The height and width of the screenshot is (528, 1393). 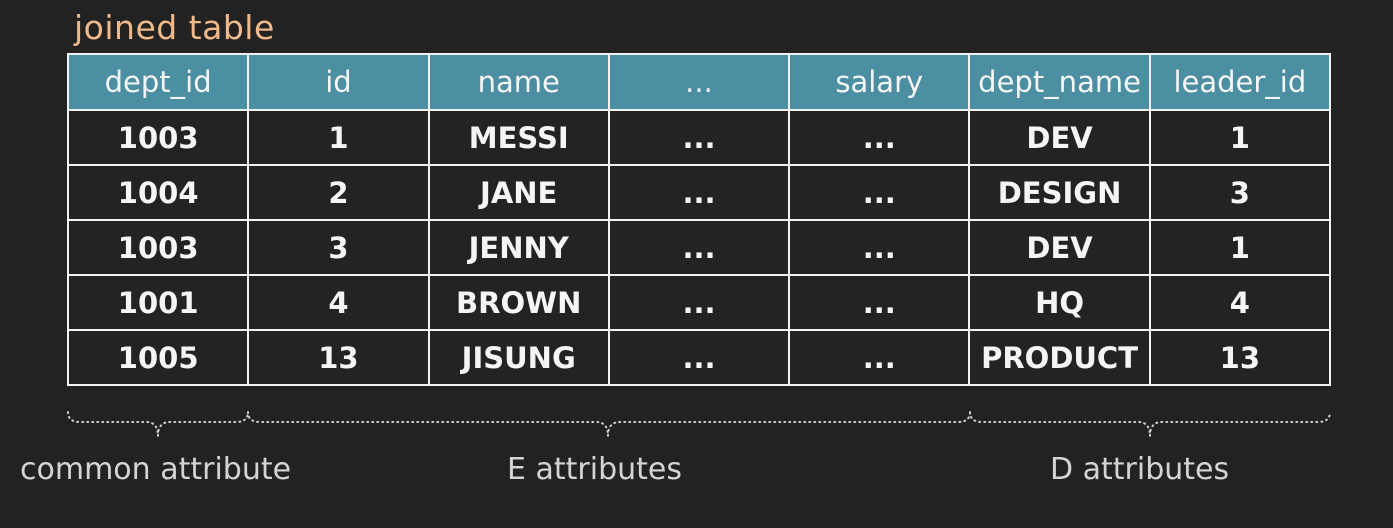 I want to click on table-row: 1003 3 JENNY ... ... DEV 1, so click(x=699, y=247).